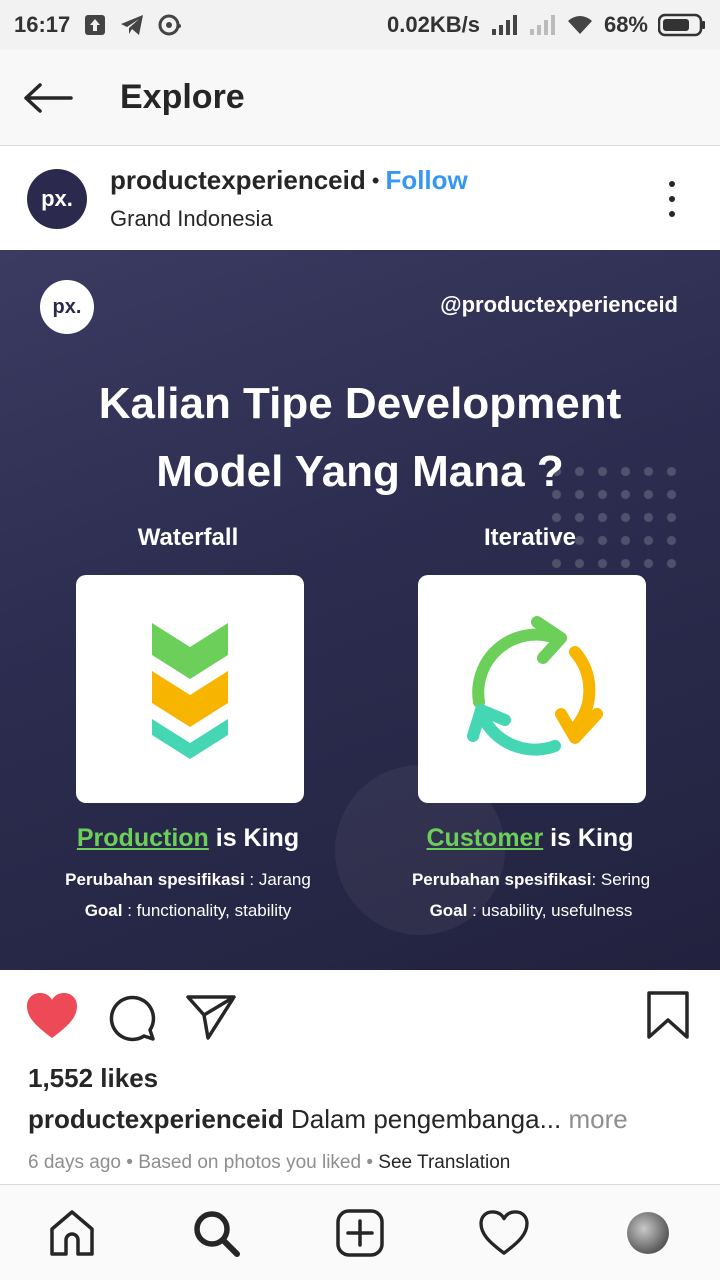 This screenshot has height=1280, width=720. Describe the element at coordinates (360, 471) in the screenshot. I see `image-title-line2: Model Yang Mana ?` at that location.